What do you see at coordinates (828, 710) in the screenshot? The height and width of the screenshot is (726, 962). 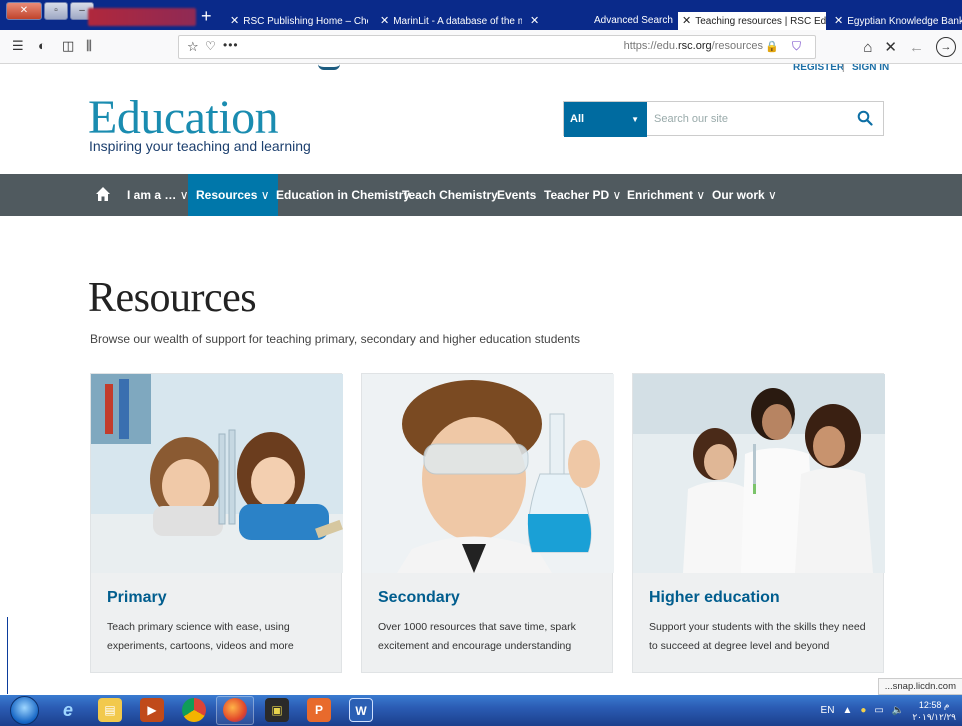 I see `language-indicator: EN` at bounding box center [828, 710].